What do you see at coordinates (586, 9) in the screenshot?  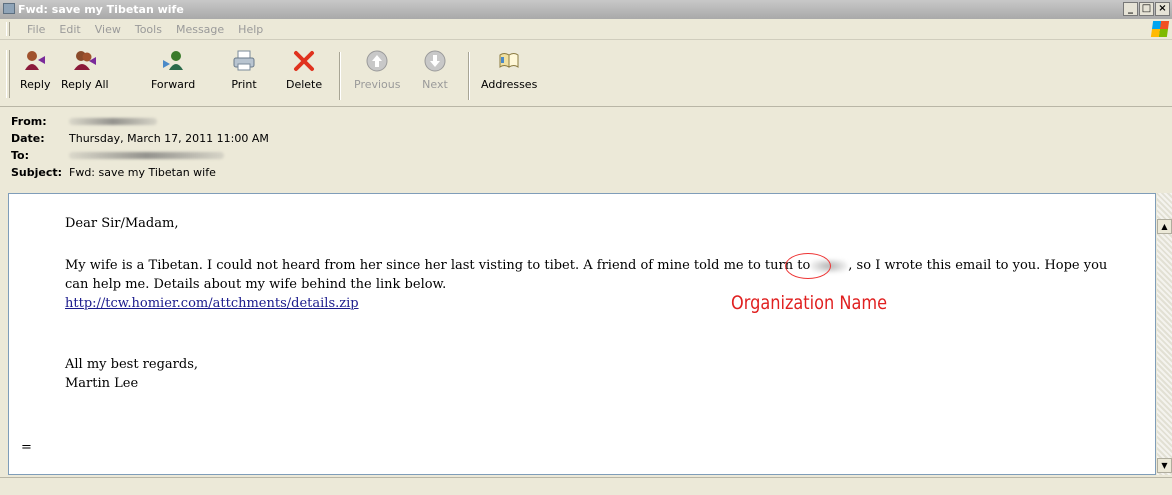 I see `title-bar: Fwd: save my Tibetan wife _ □ ×` at bounding box center [586, 9].